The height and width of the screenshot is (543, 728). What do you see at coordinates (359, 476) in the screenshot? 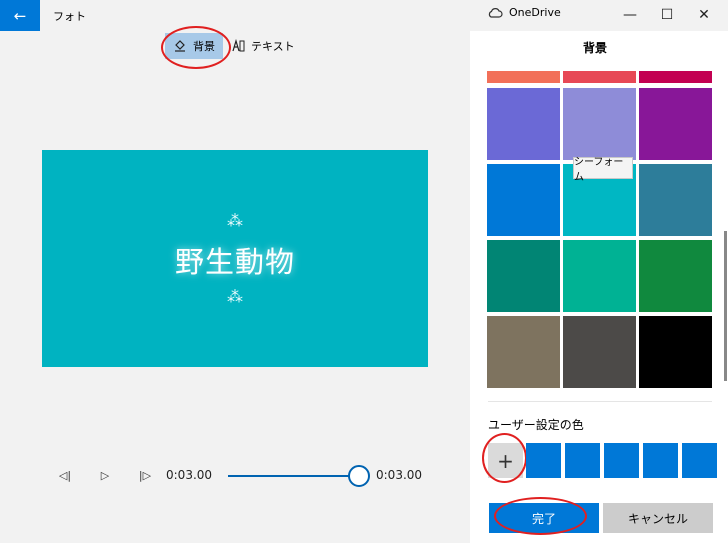
I see `seek-thumb` at bounding box center [359, 476].